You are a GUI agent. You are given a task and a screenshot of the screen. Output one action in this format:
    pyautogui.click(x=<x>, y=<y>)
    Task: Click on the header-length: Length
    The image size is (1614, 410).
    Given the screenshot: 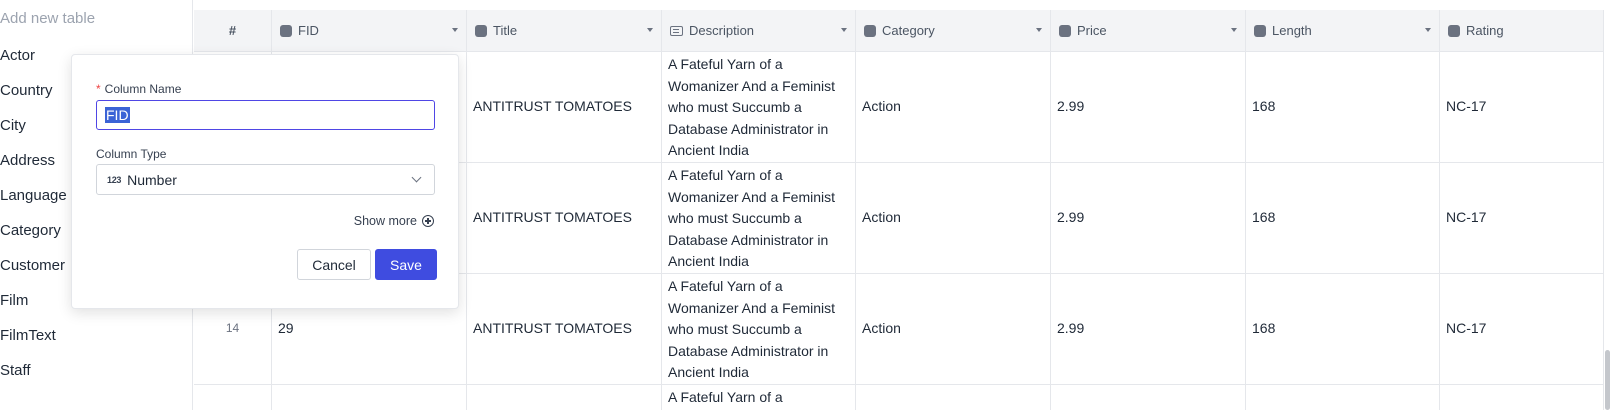 What is the action you would take?
    pyautogui.click(x=1343, y=30)
    